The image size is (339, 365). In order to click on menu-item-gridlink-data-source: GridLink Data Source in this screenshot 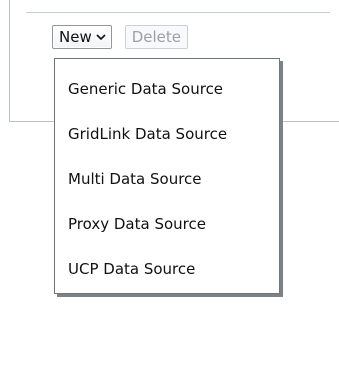, I will do `click(167, 133)`.